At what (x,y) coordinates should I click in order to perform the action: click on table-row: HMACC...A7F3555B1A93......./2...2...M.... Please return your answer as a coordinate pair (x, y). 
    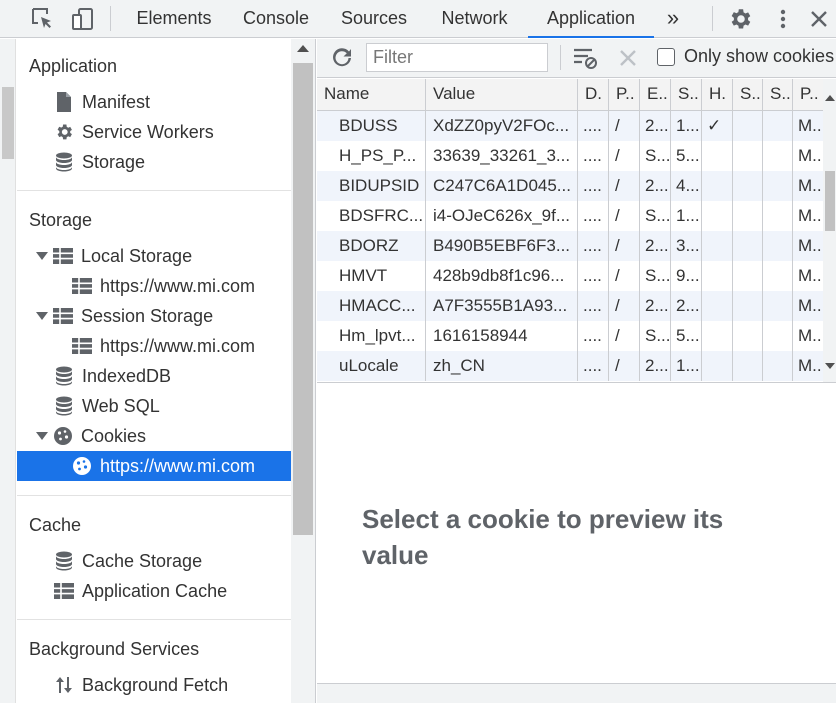
    Looking at the image, I should click on (570, 306).